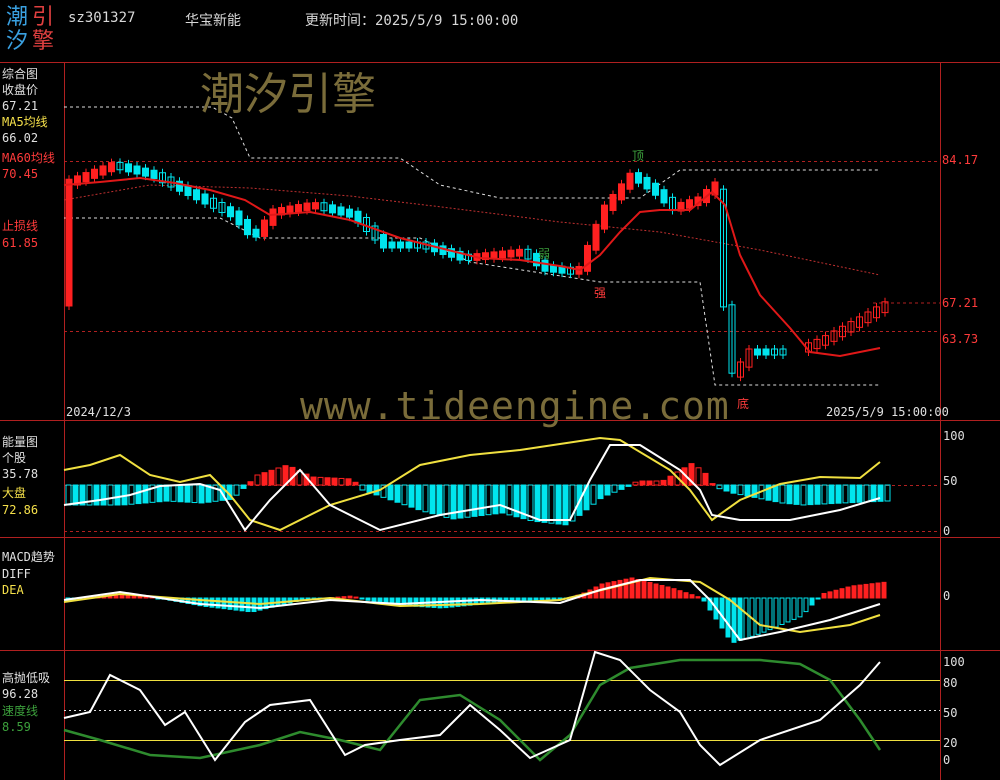  I want to click on osc-axis-0: 0, so click(947, 760).